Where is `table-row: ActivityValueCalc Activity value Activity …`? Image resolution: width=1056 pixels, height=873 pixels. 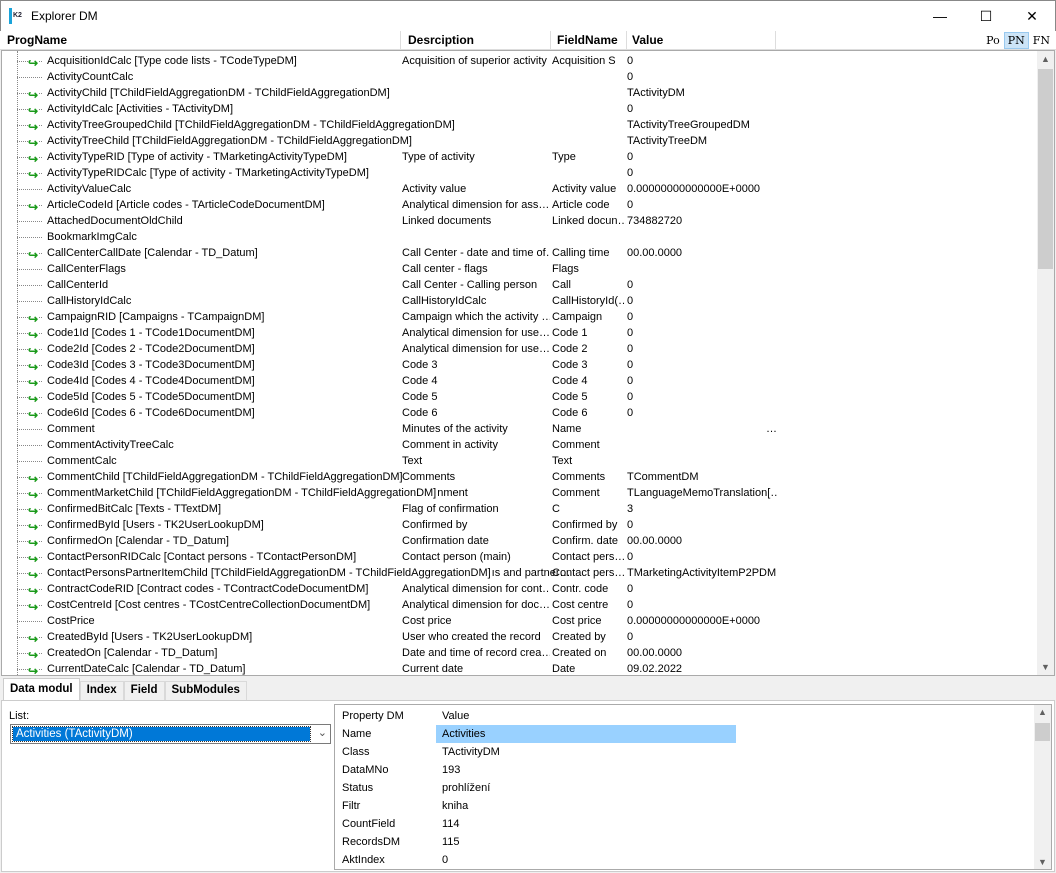
table-row: ActivityValueCalc Activity value Activity … is located at coordinates (519, 189).